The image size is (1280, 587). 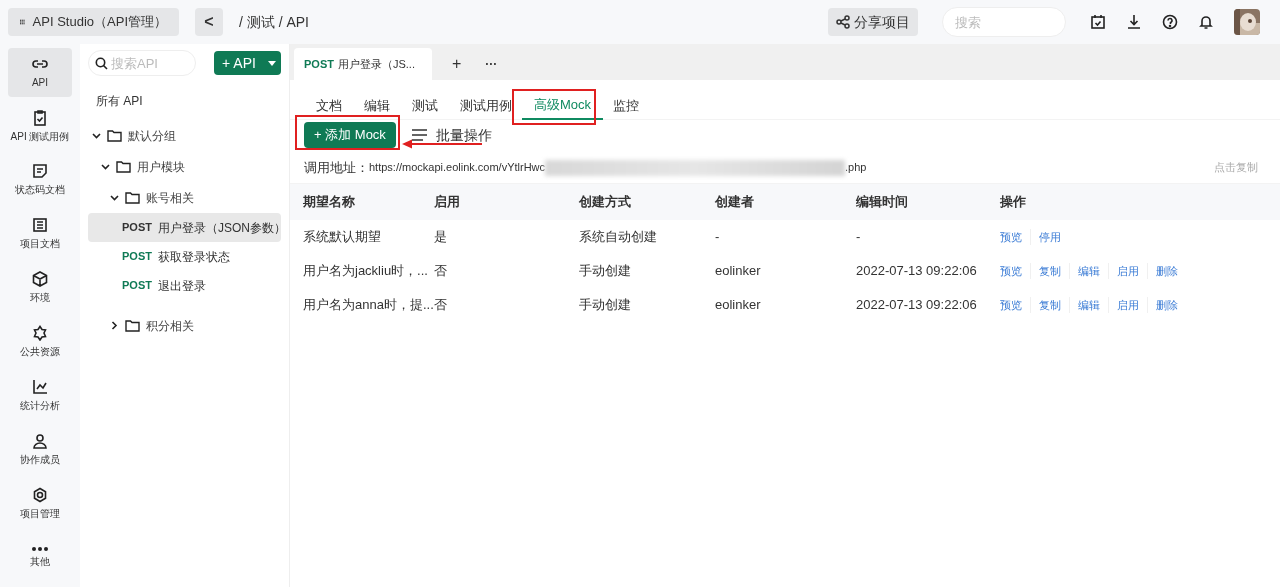 What do you see at coordinates (40, 504) in the screenshot?
I see `nav-item: 项目管理` at bounding box center [40, 504].